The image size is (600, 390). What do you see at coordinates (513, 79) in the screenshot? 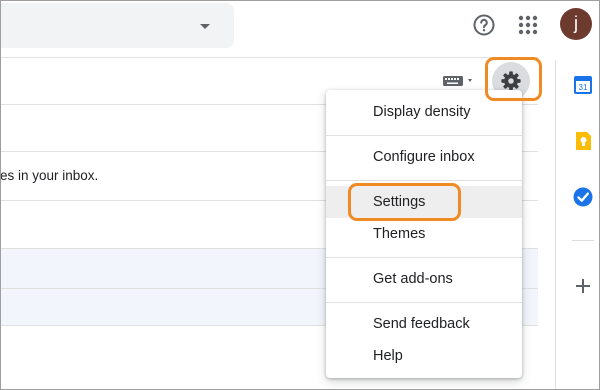
I see `gear-annotation-highlight` at bounding box center [513, 79].